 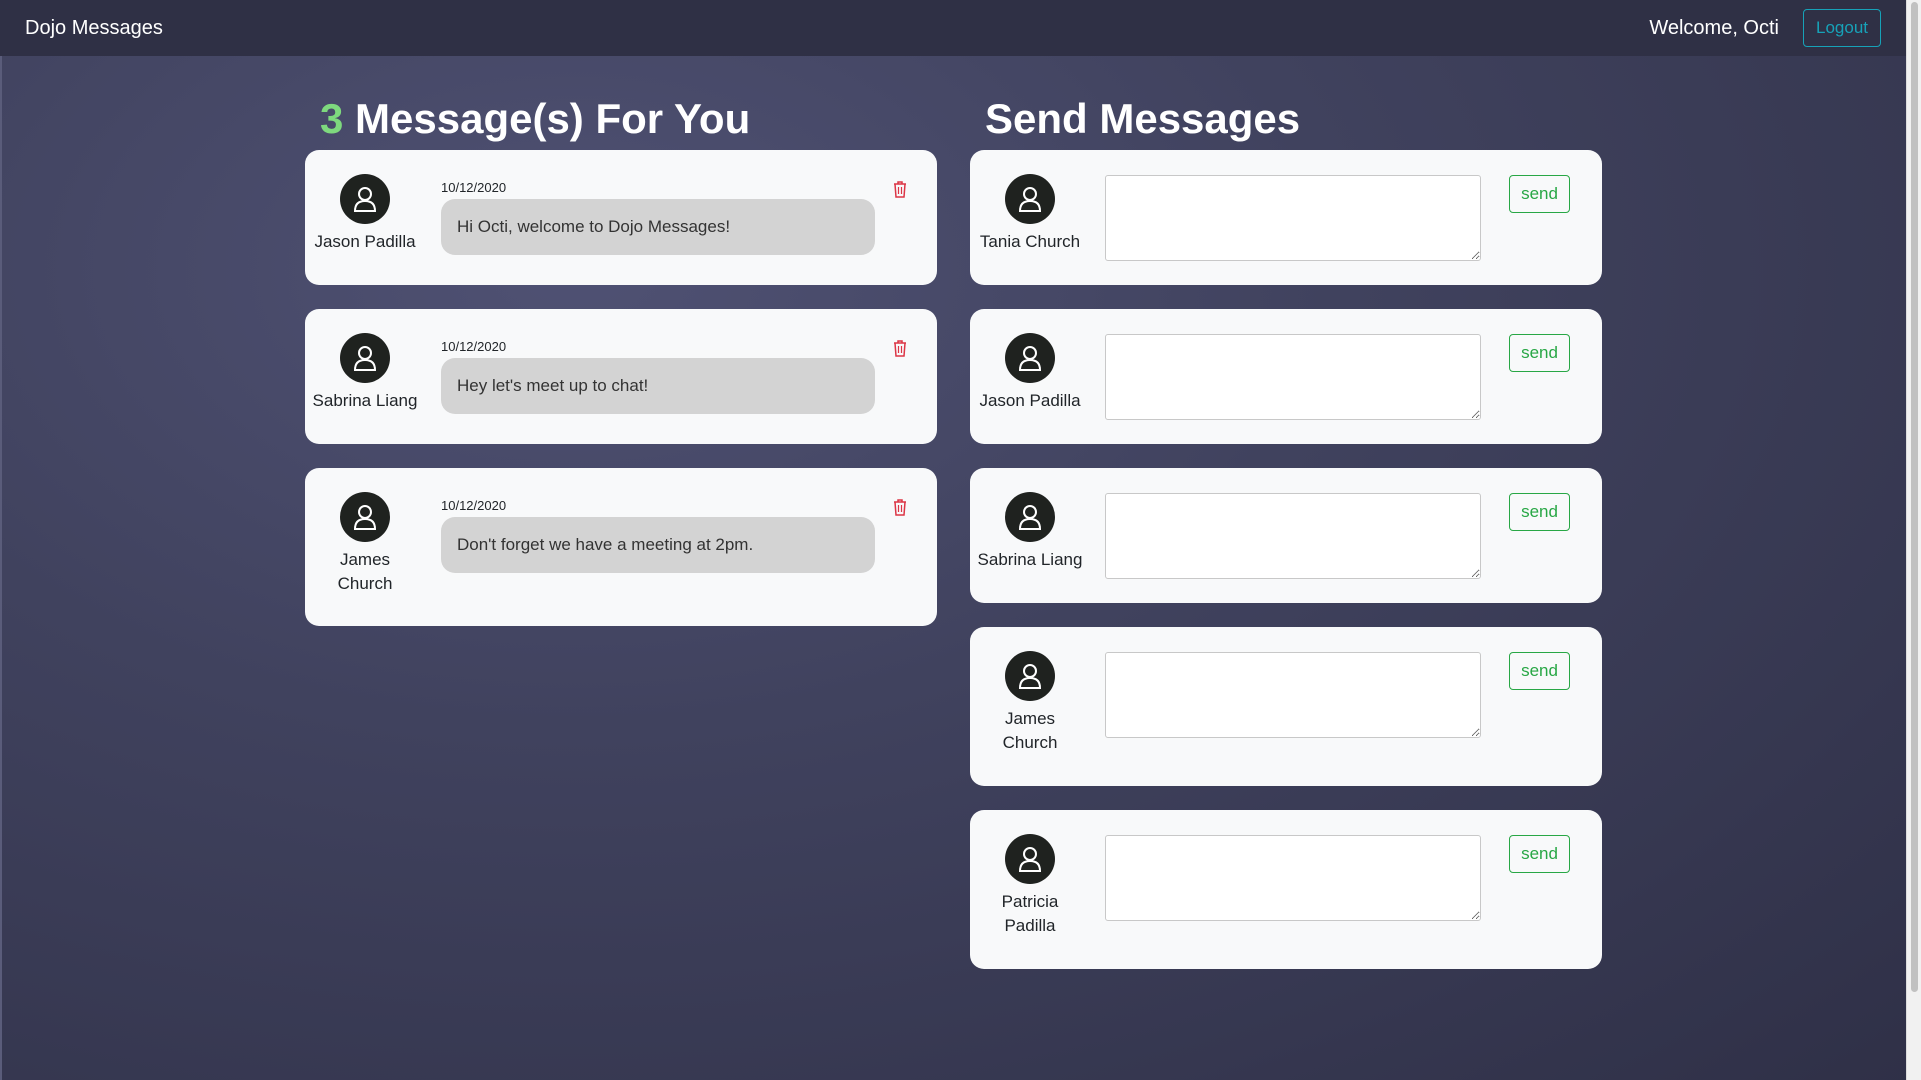 I want to click on navbar: Dojo Messages Welcome, Octi Logout, so click(x=953, y=28).